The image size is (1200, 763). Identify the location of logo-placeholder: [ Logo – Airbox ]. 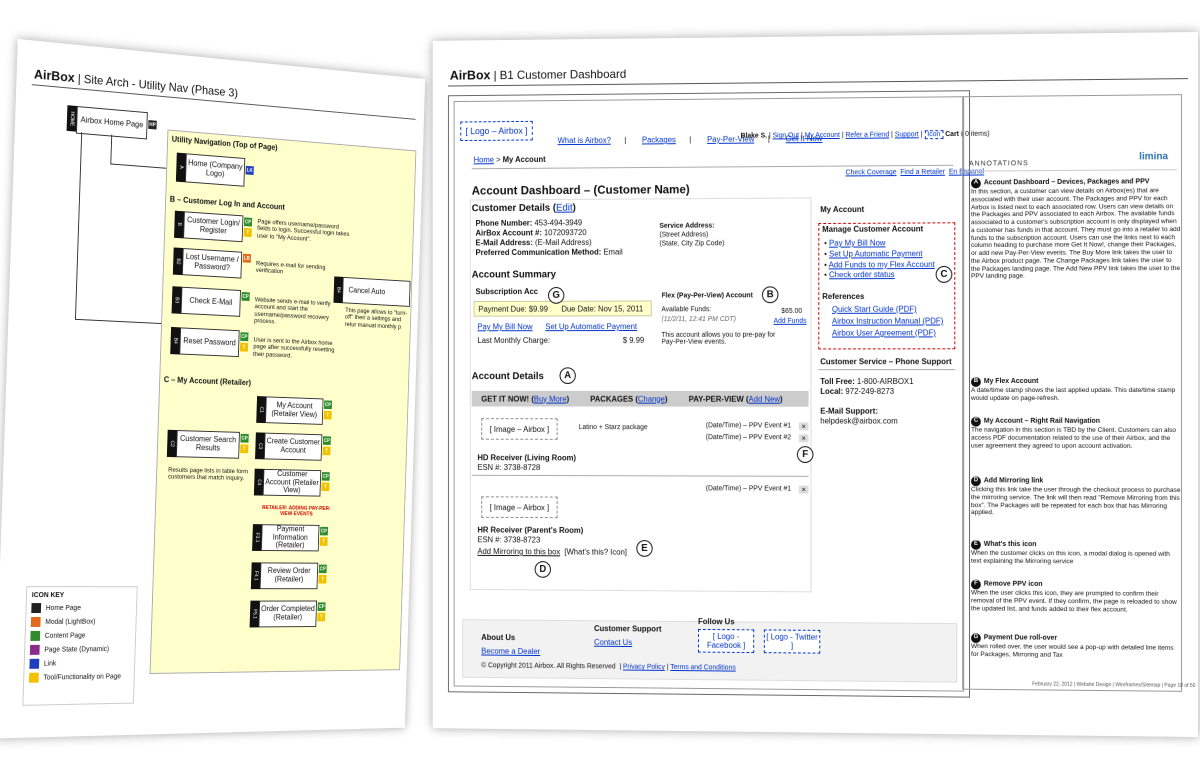
(496, 131).